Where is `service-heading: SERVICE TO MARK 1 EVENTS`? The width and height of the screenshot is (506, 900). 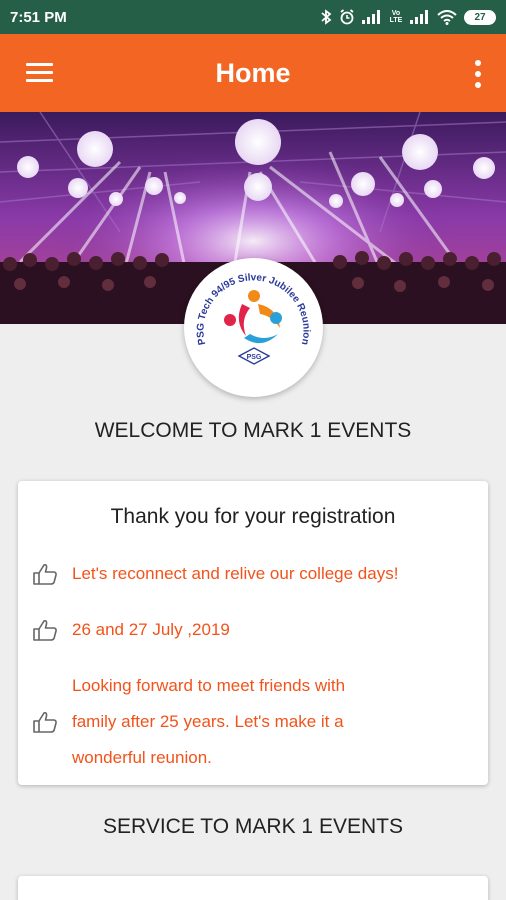
service-heading: SERVICE TO MARK 1 EVENTS is located at coordinates (253, 826).